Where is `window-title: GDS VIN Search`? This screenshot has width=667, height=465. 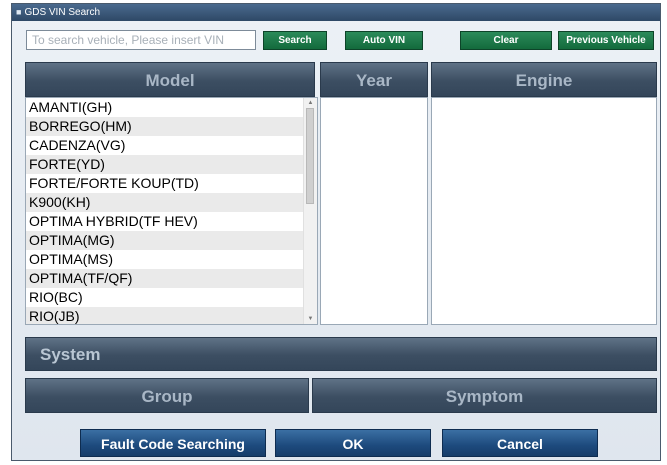 window-title: GDS VIN Search is located at coordinates (62, 12).